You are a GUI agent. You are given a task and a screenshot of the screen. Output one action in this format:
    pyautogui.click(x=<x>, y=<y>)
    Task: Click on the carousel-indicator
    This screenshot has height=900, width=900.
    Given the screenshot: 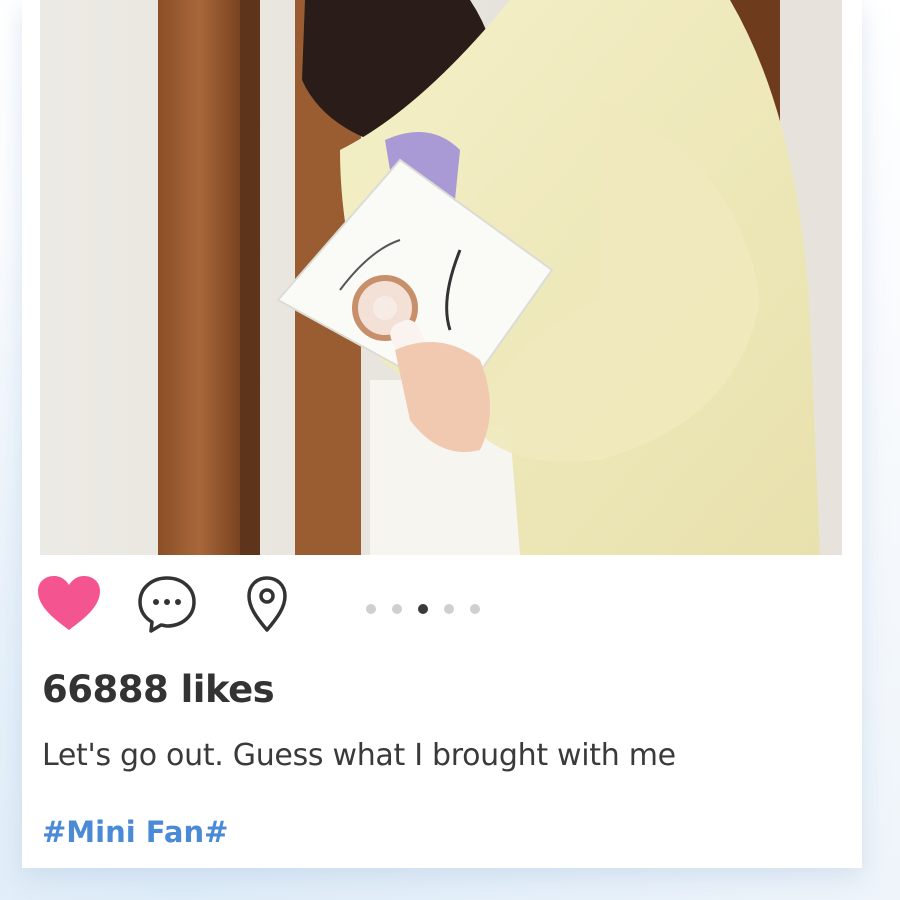 What is the action you would take?
    pyautogui.click(x=423, y=609)
    